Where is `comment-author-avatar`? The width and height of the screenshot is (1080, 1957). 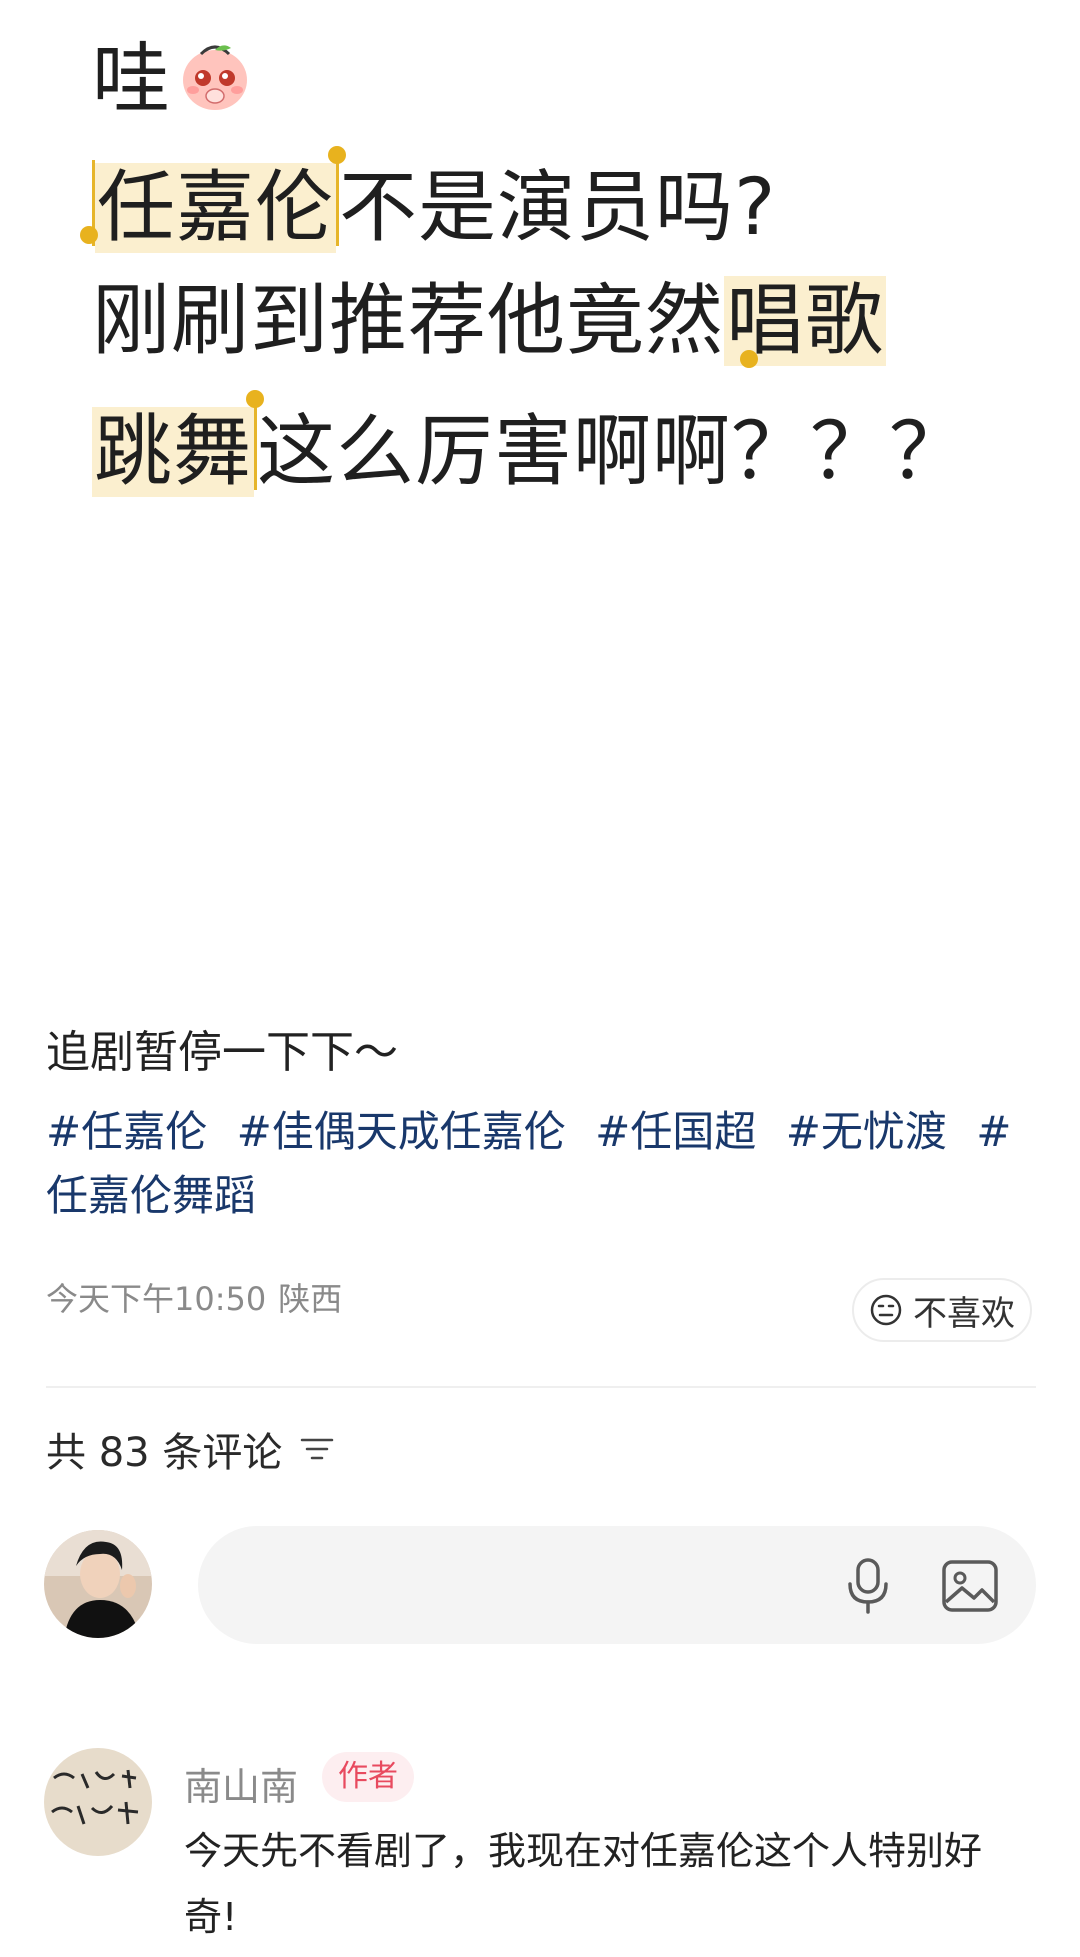 comment-author-avatar is located at coordinates (98, 1802).